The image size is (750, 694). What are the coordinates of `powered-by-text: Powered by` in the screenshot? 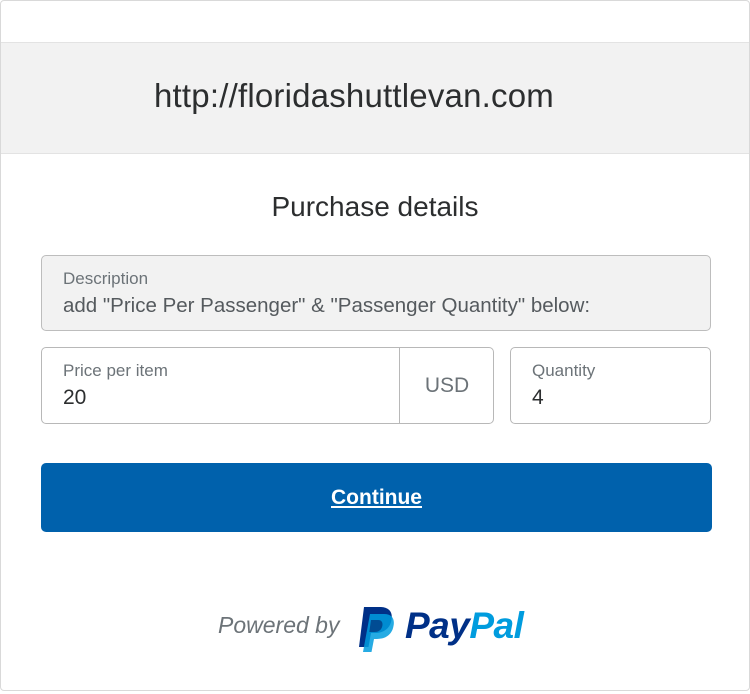 It's located at (279, 625).